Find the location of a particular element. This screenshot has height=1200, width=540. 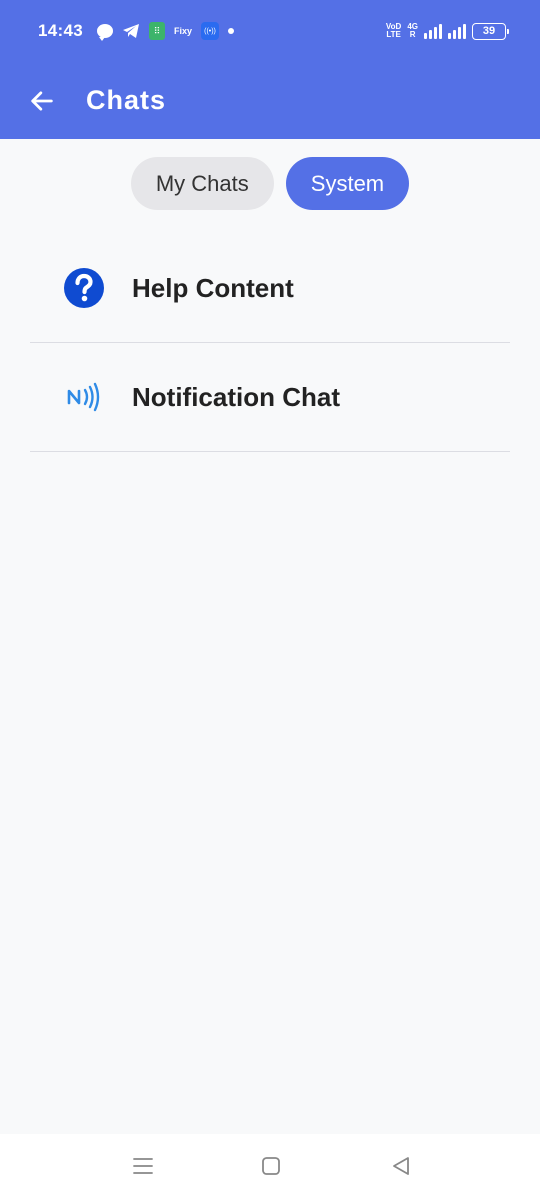

back-button is located at coordinates (42, 101).